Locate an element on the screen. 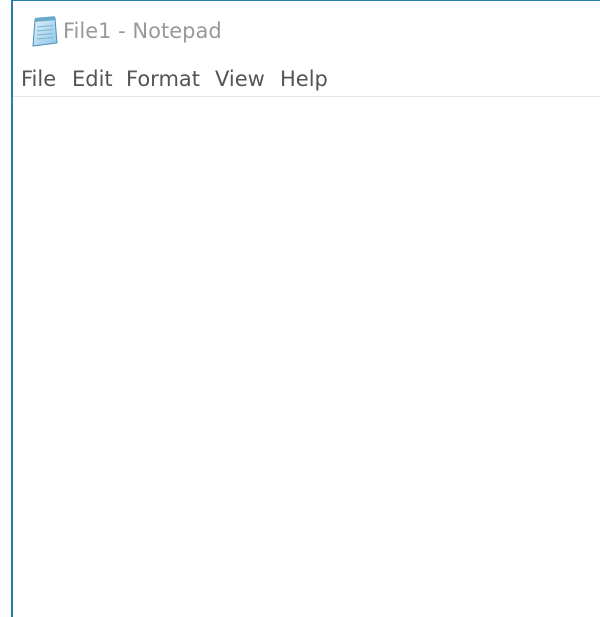  title-bar: File1 - Notepad is located at coordinates (306, 31).